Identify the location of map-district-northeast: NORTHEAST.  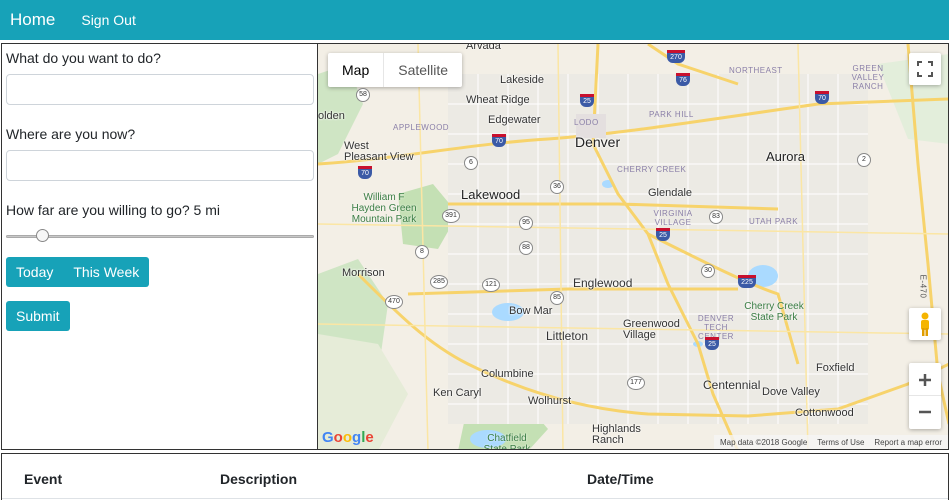
(756, 70).